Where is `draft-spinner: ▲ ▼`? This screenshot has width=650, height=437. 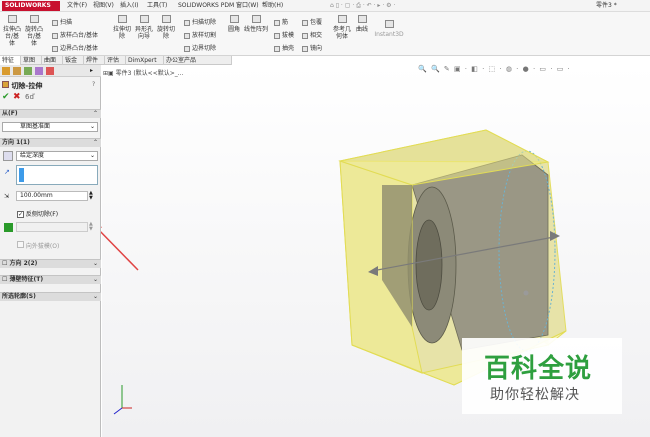 draft-spinner: ▲ ▼ is located at coordinates (91, 227).